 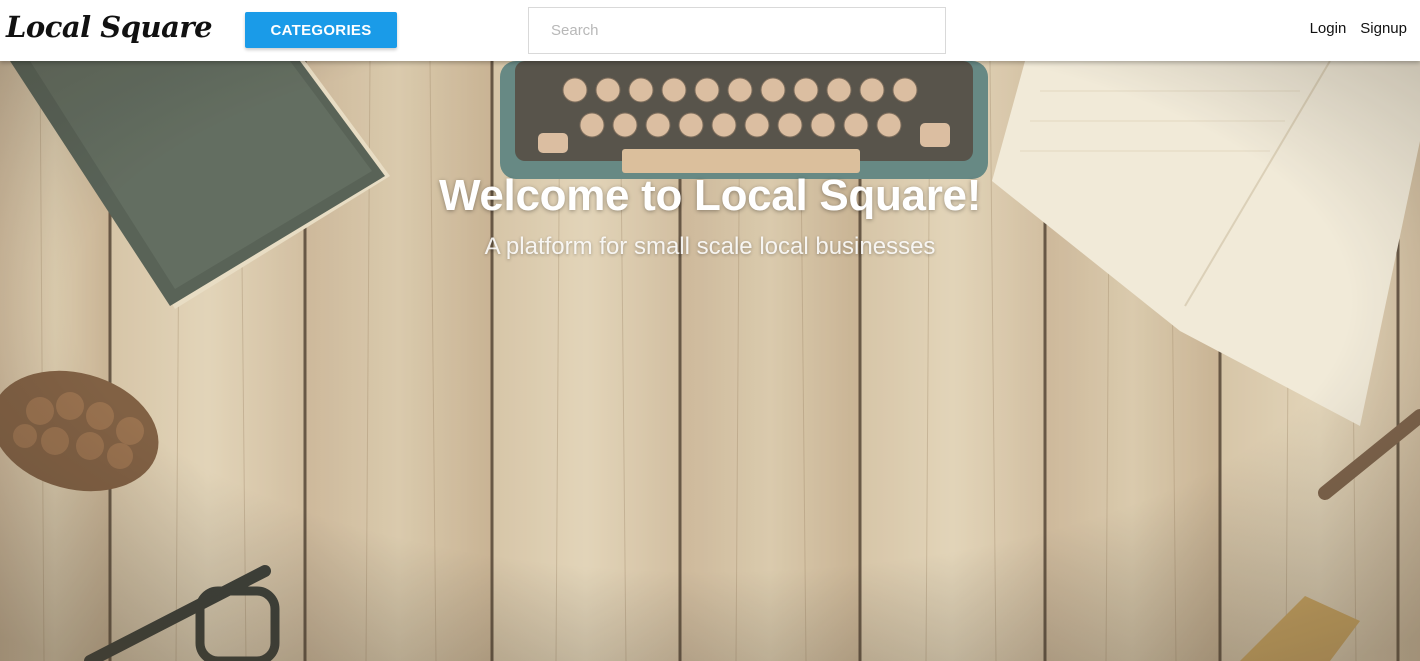 I want to click on nav-links: Login Signup, so click(x=1358, y=28).